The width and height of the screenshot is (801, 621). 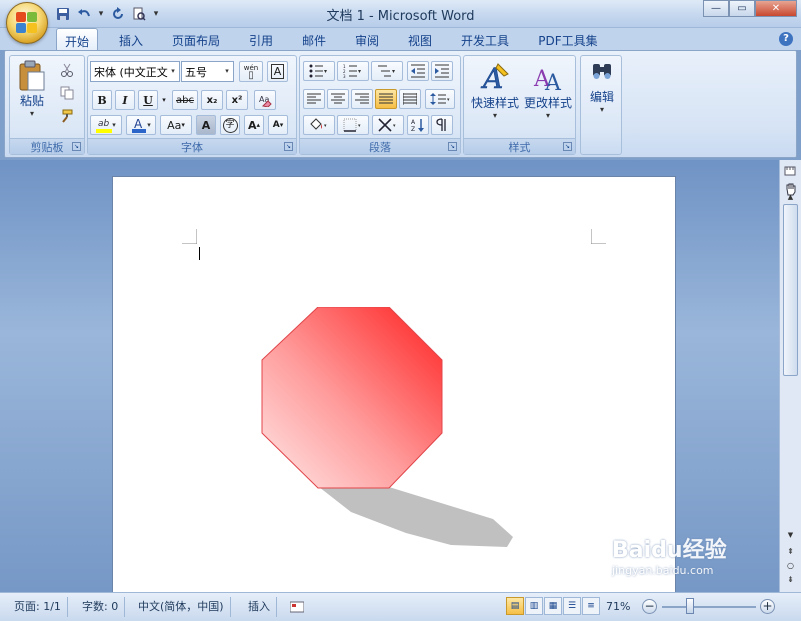 I want to click on change-case-button: Aa ▾, so click(x=176, y=125).